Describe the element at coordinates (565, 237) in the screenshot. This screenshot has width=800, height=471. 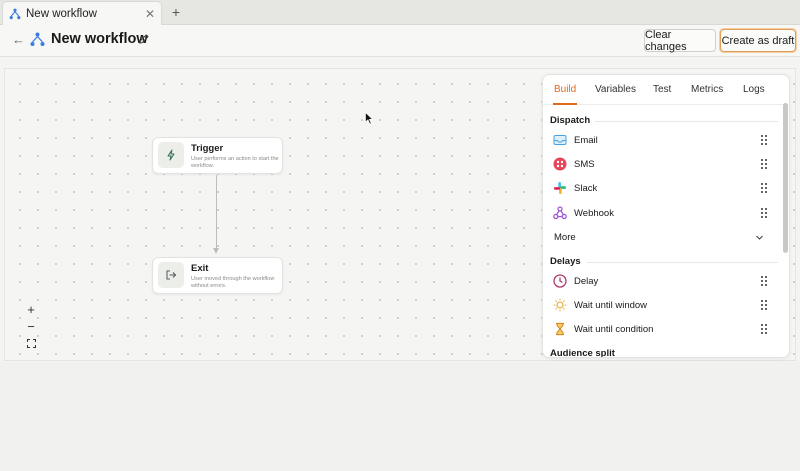
I see `more-label: More` at that location.